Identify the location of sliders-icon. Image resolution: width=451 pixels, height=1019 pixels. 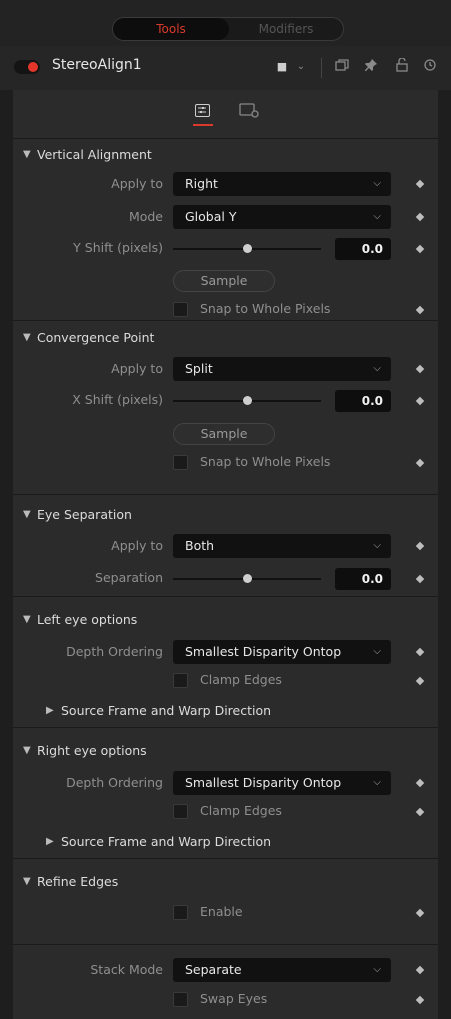
(202, 110).